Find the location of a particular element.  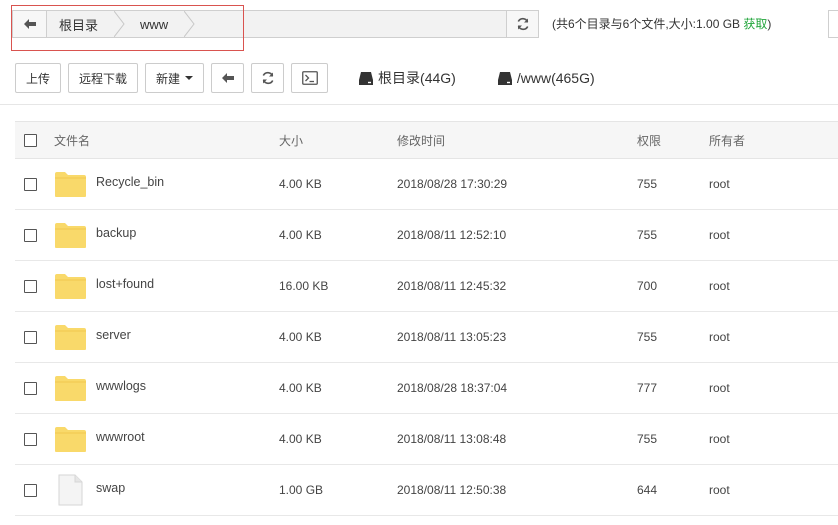

name-cell: wwwroot is located at coordinates (99, 439).